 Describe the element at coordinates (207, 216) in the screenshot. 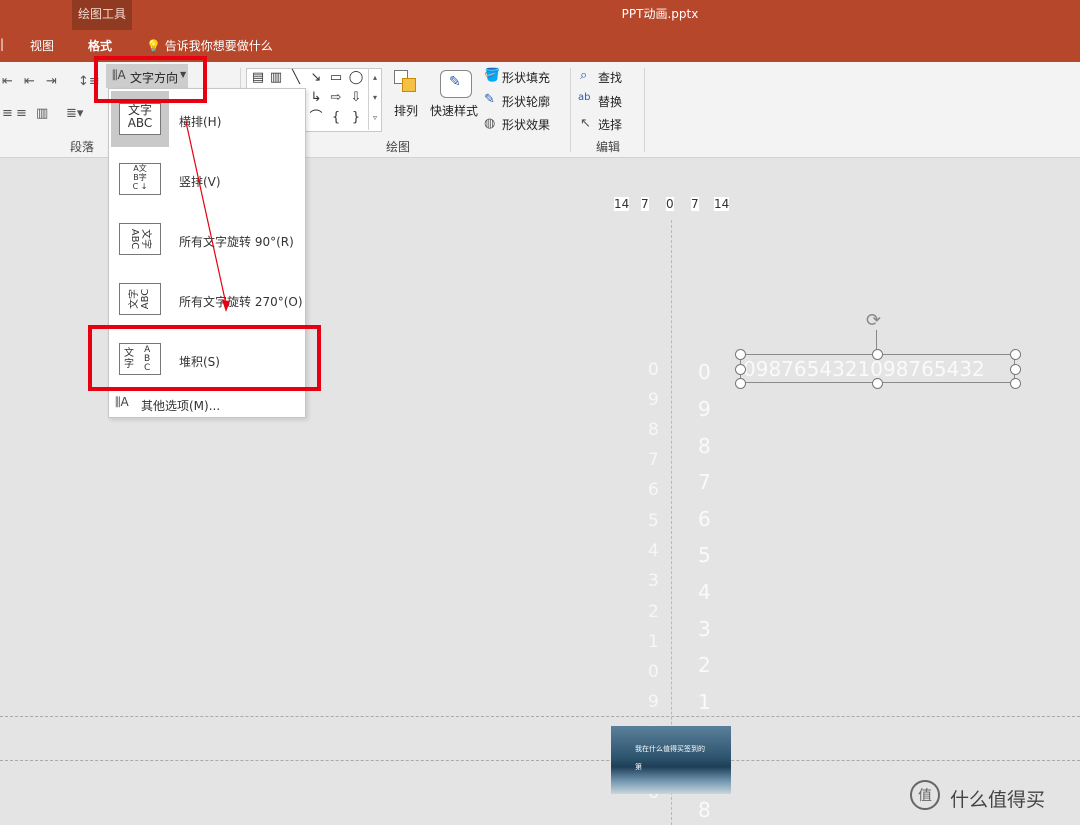

I see `annotation-arrow` at that location.